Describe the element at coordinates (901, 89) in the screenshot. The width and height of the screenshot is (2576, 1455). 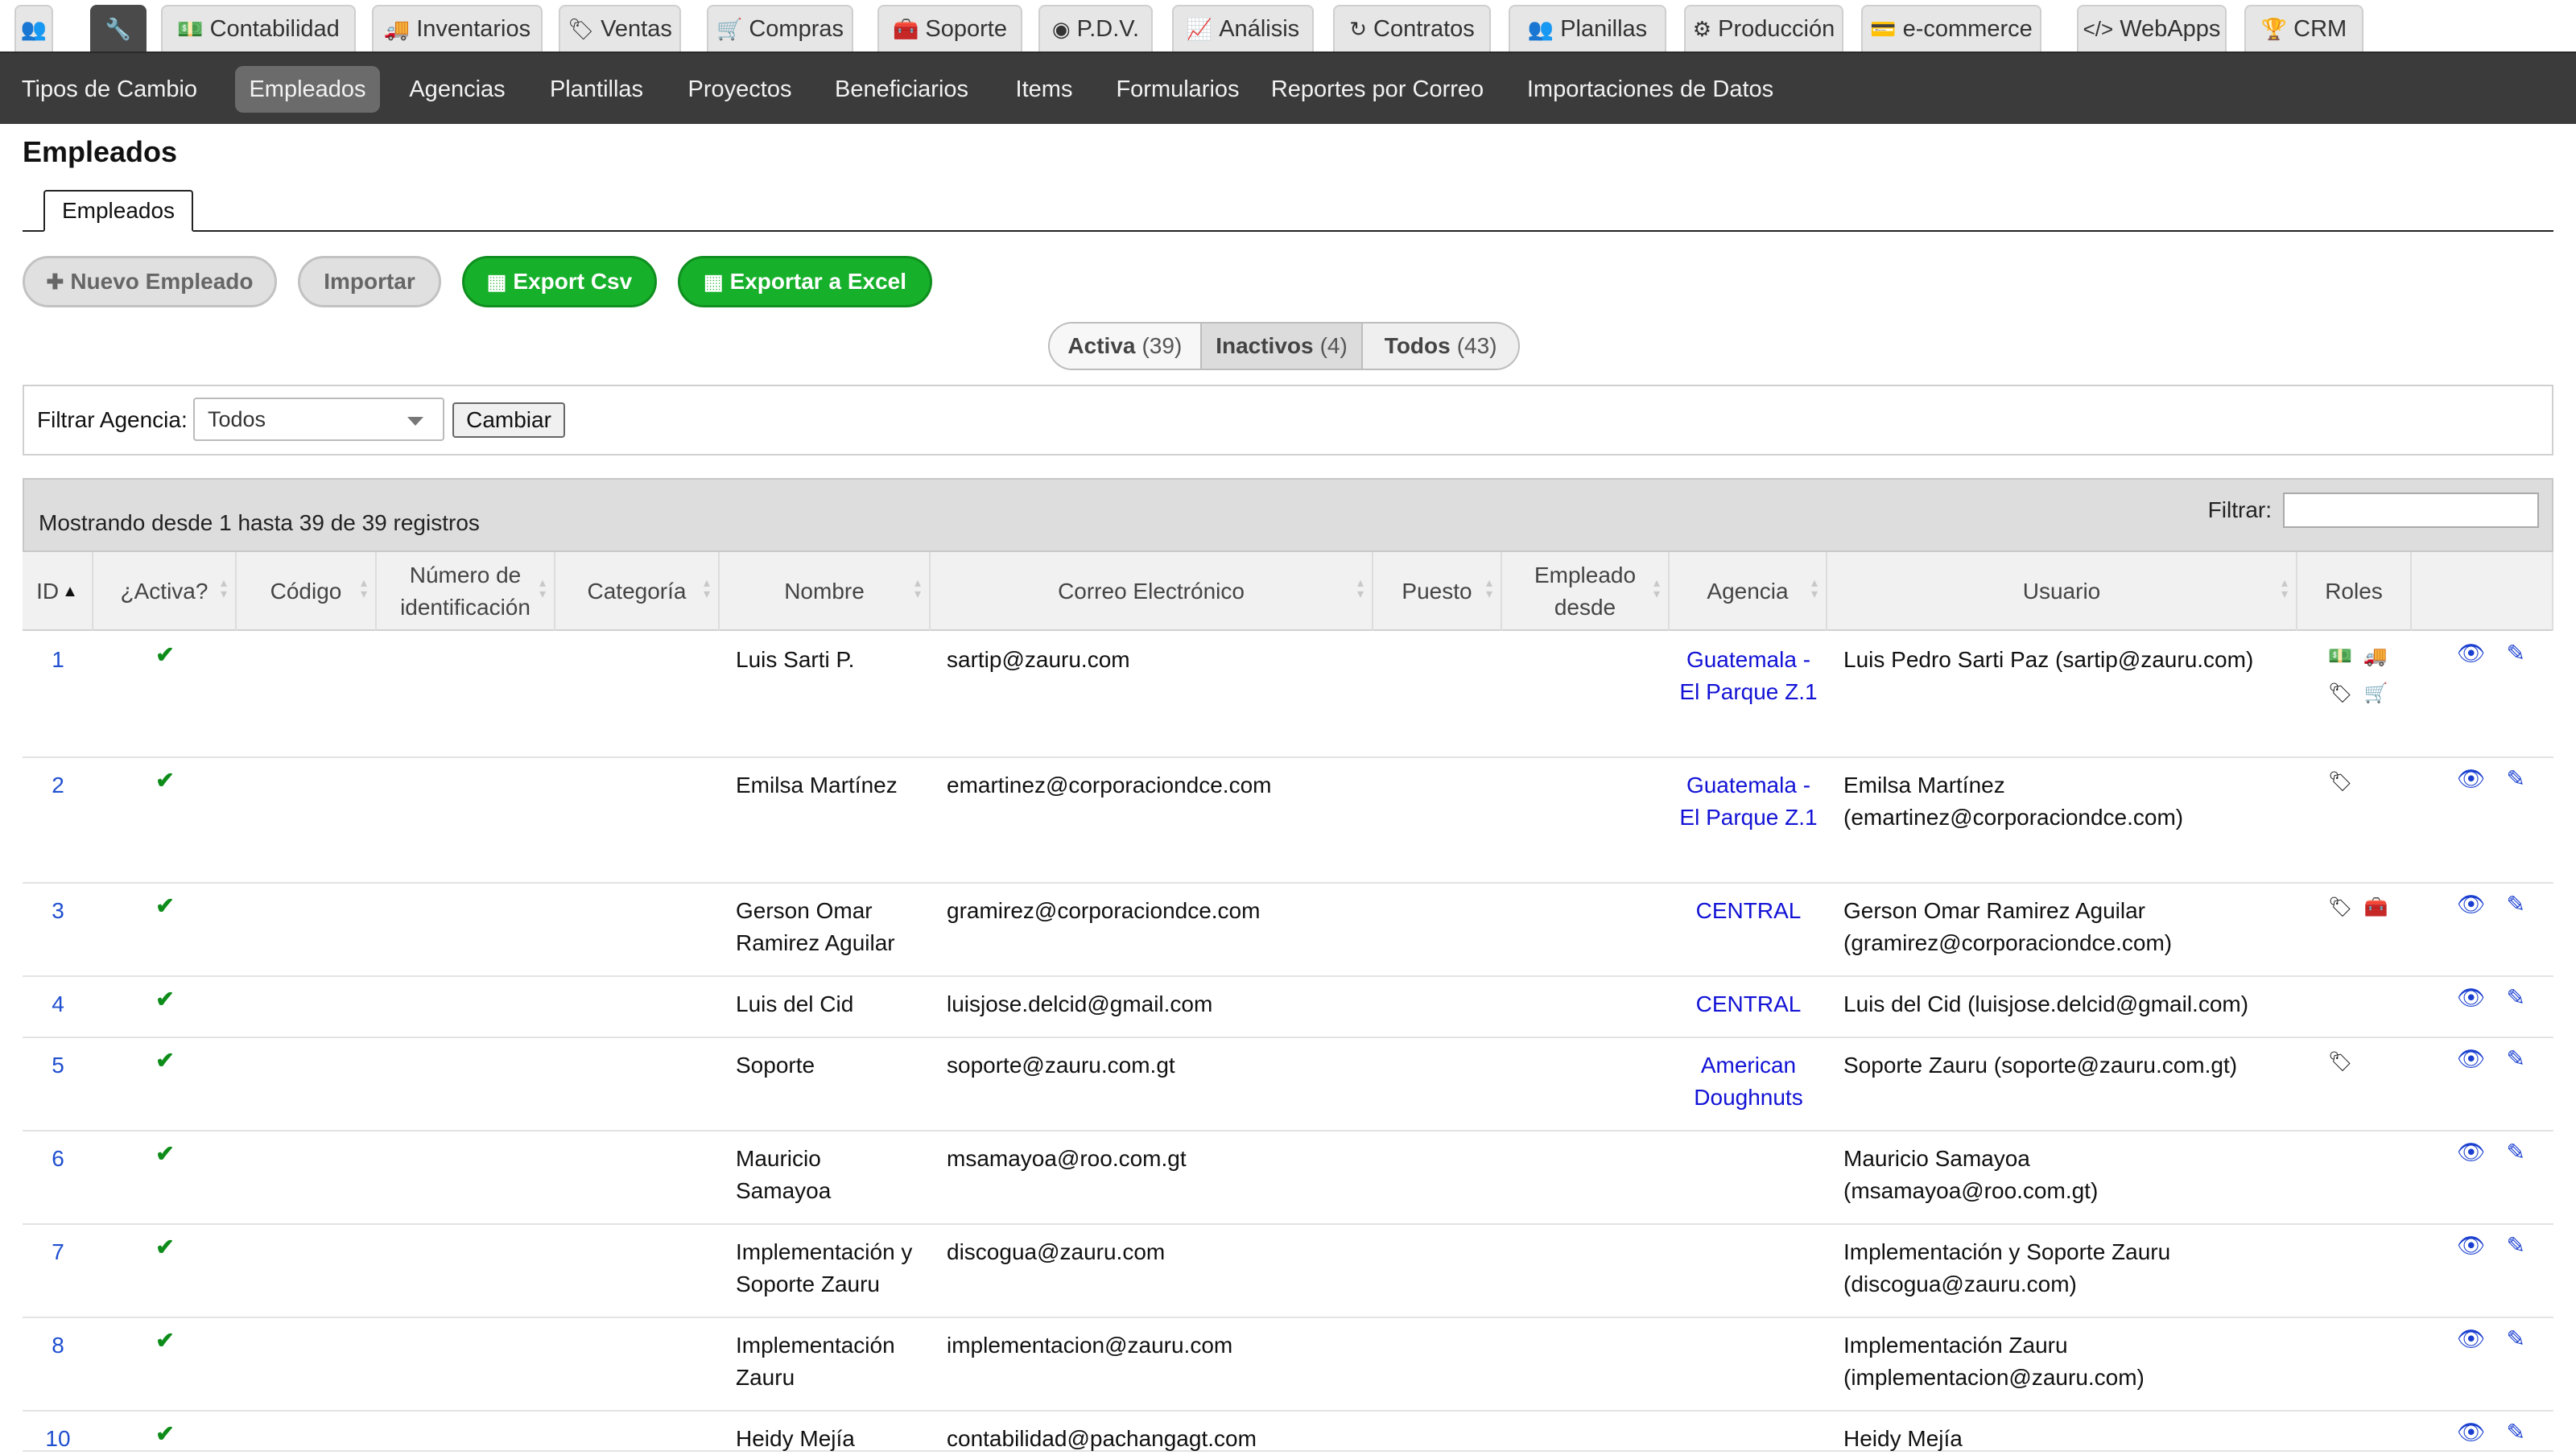
I see `subnav-item-beneficiarios: Beneficiarios` at that location.